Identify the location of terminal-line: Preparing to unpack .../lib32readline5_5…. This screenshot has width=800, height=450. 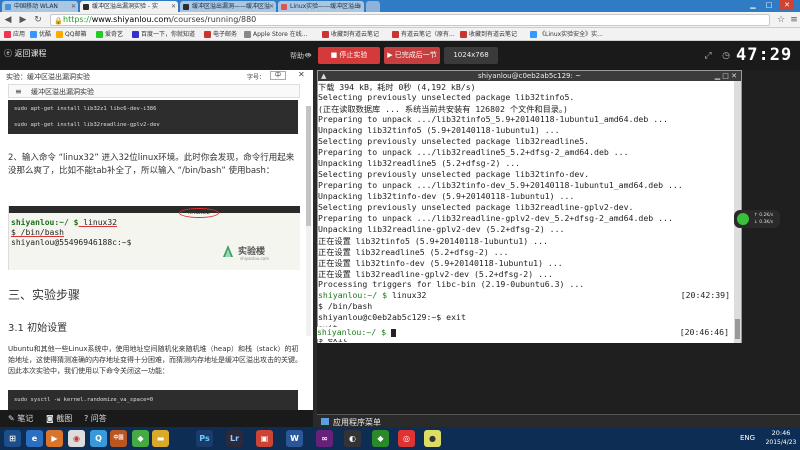
(473, 152).